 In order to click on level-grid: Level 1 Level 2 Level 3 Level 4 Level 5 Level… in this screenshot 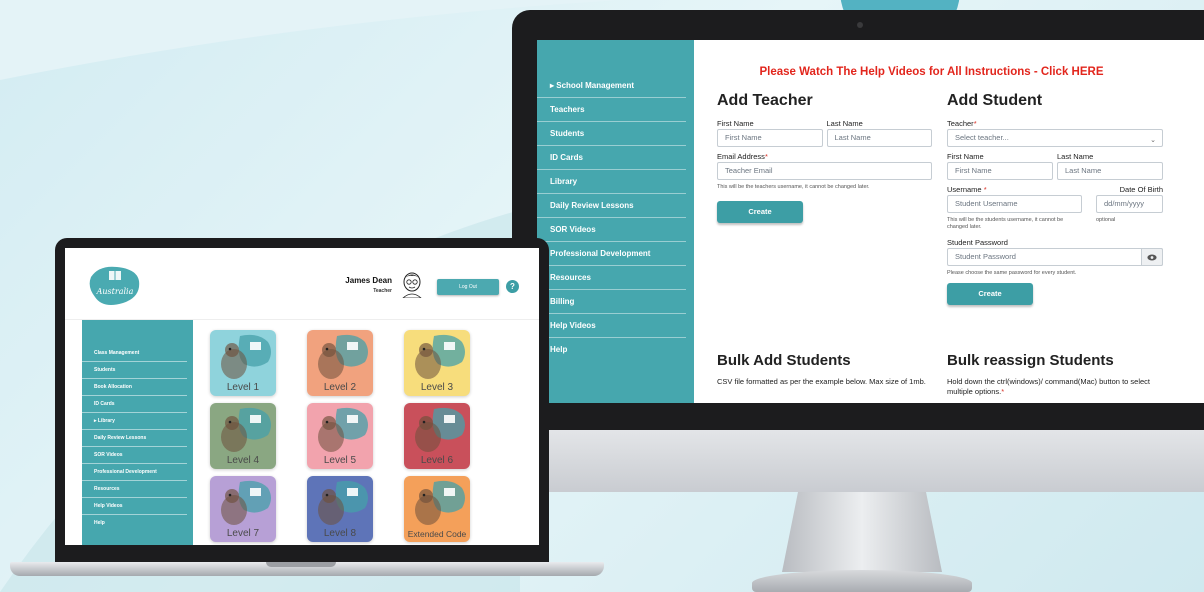, I will do `click(370, 437)`.